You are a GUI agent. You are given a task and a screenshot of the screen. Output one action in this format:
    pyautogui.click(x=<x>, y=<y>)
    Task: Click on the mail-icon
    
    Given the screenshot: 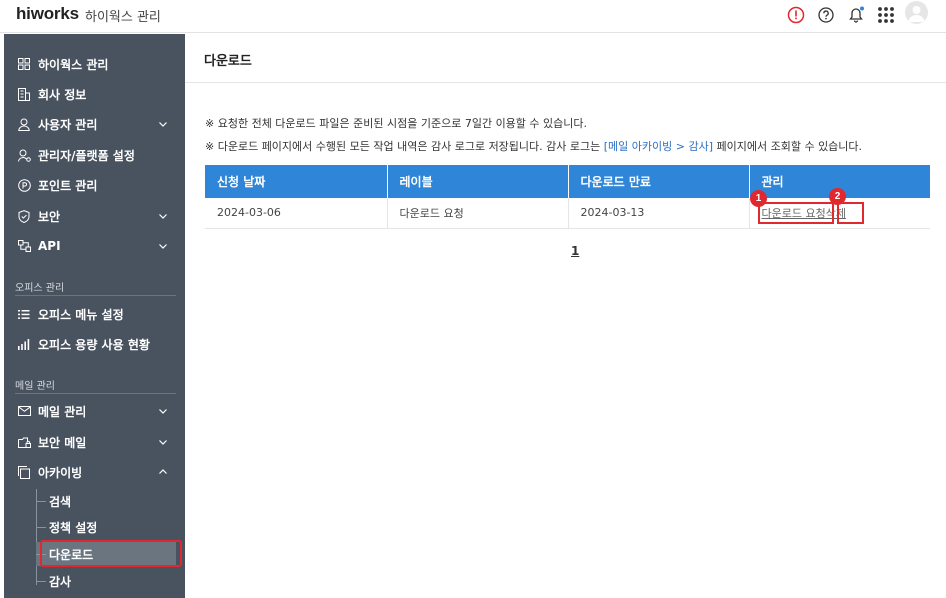 What is the action you would take?
    pyautogui.click(x=24, y=411)
    